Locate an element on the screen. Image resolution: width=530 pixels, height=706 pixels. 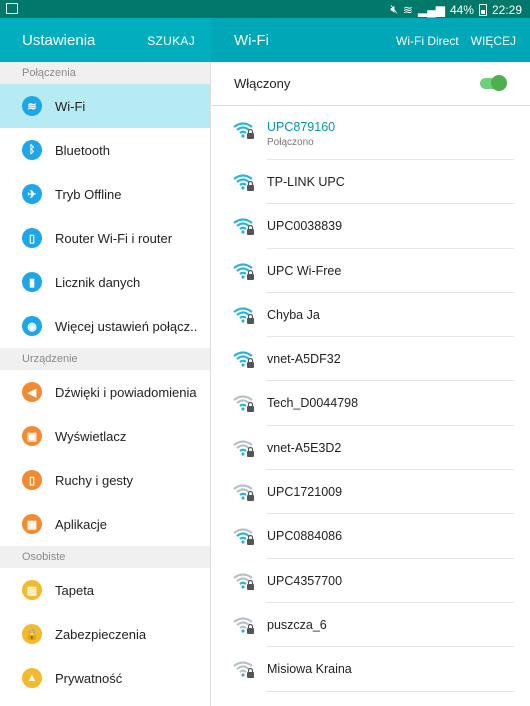
network-name: Chyba Ja is located at coordinates (293, 314).